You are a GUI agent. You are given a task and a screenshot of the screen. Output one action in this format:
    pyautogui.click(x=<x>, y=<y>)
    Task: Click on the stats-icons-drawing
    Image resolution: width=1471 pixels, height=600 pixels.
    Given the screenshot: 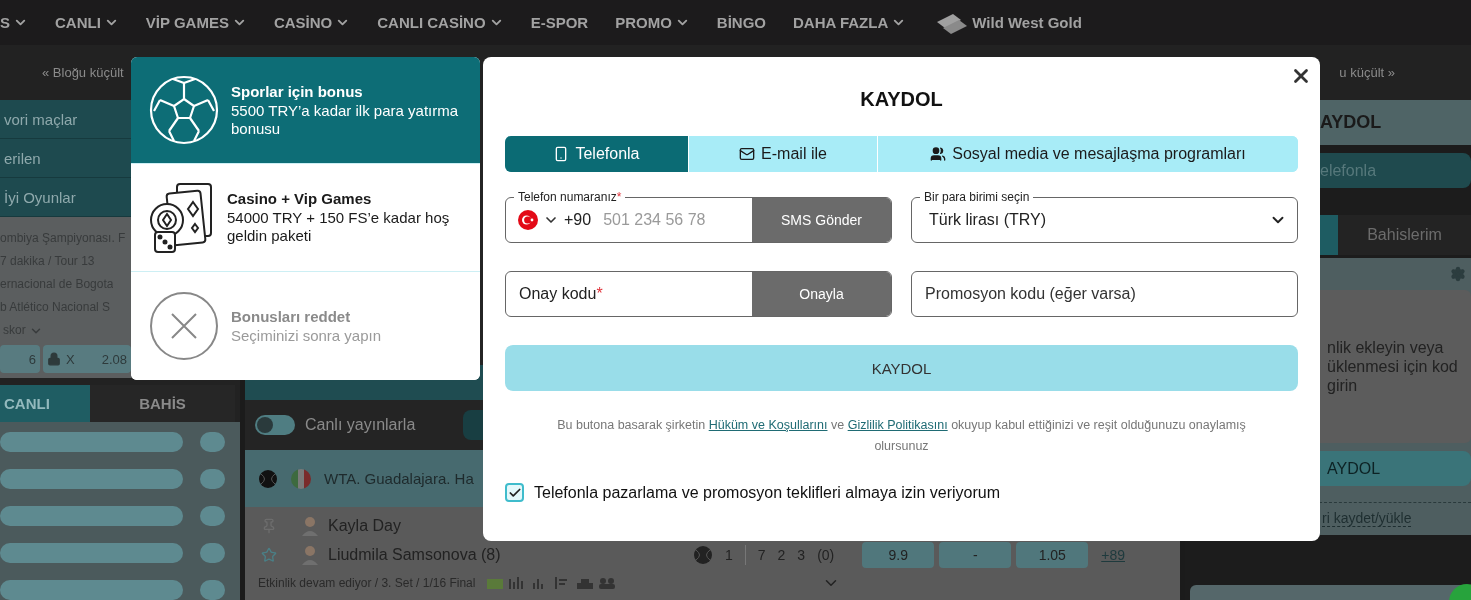 What is the action you would take?
    pyautogui.click(x=552, y=582)
    